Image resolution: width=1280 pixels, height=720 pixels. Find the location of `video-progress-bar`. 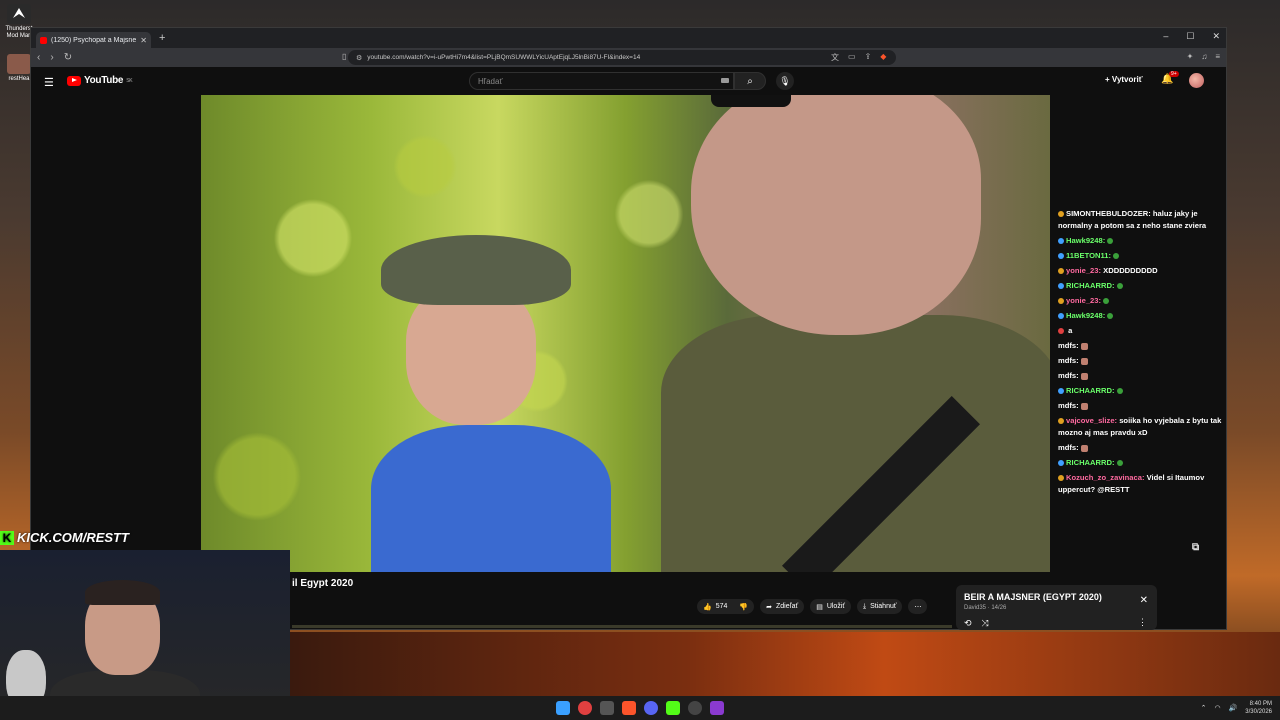

video-progress-bar is located at coordinates (622, 626).